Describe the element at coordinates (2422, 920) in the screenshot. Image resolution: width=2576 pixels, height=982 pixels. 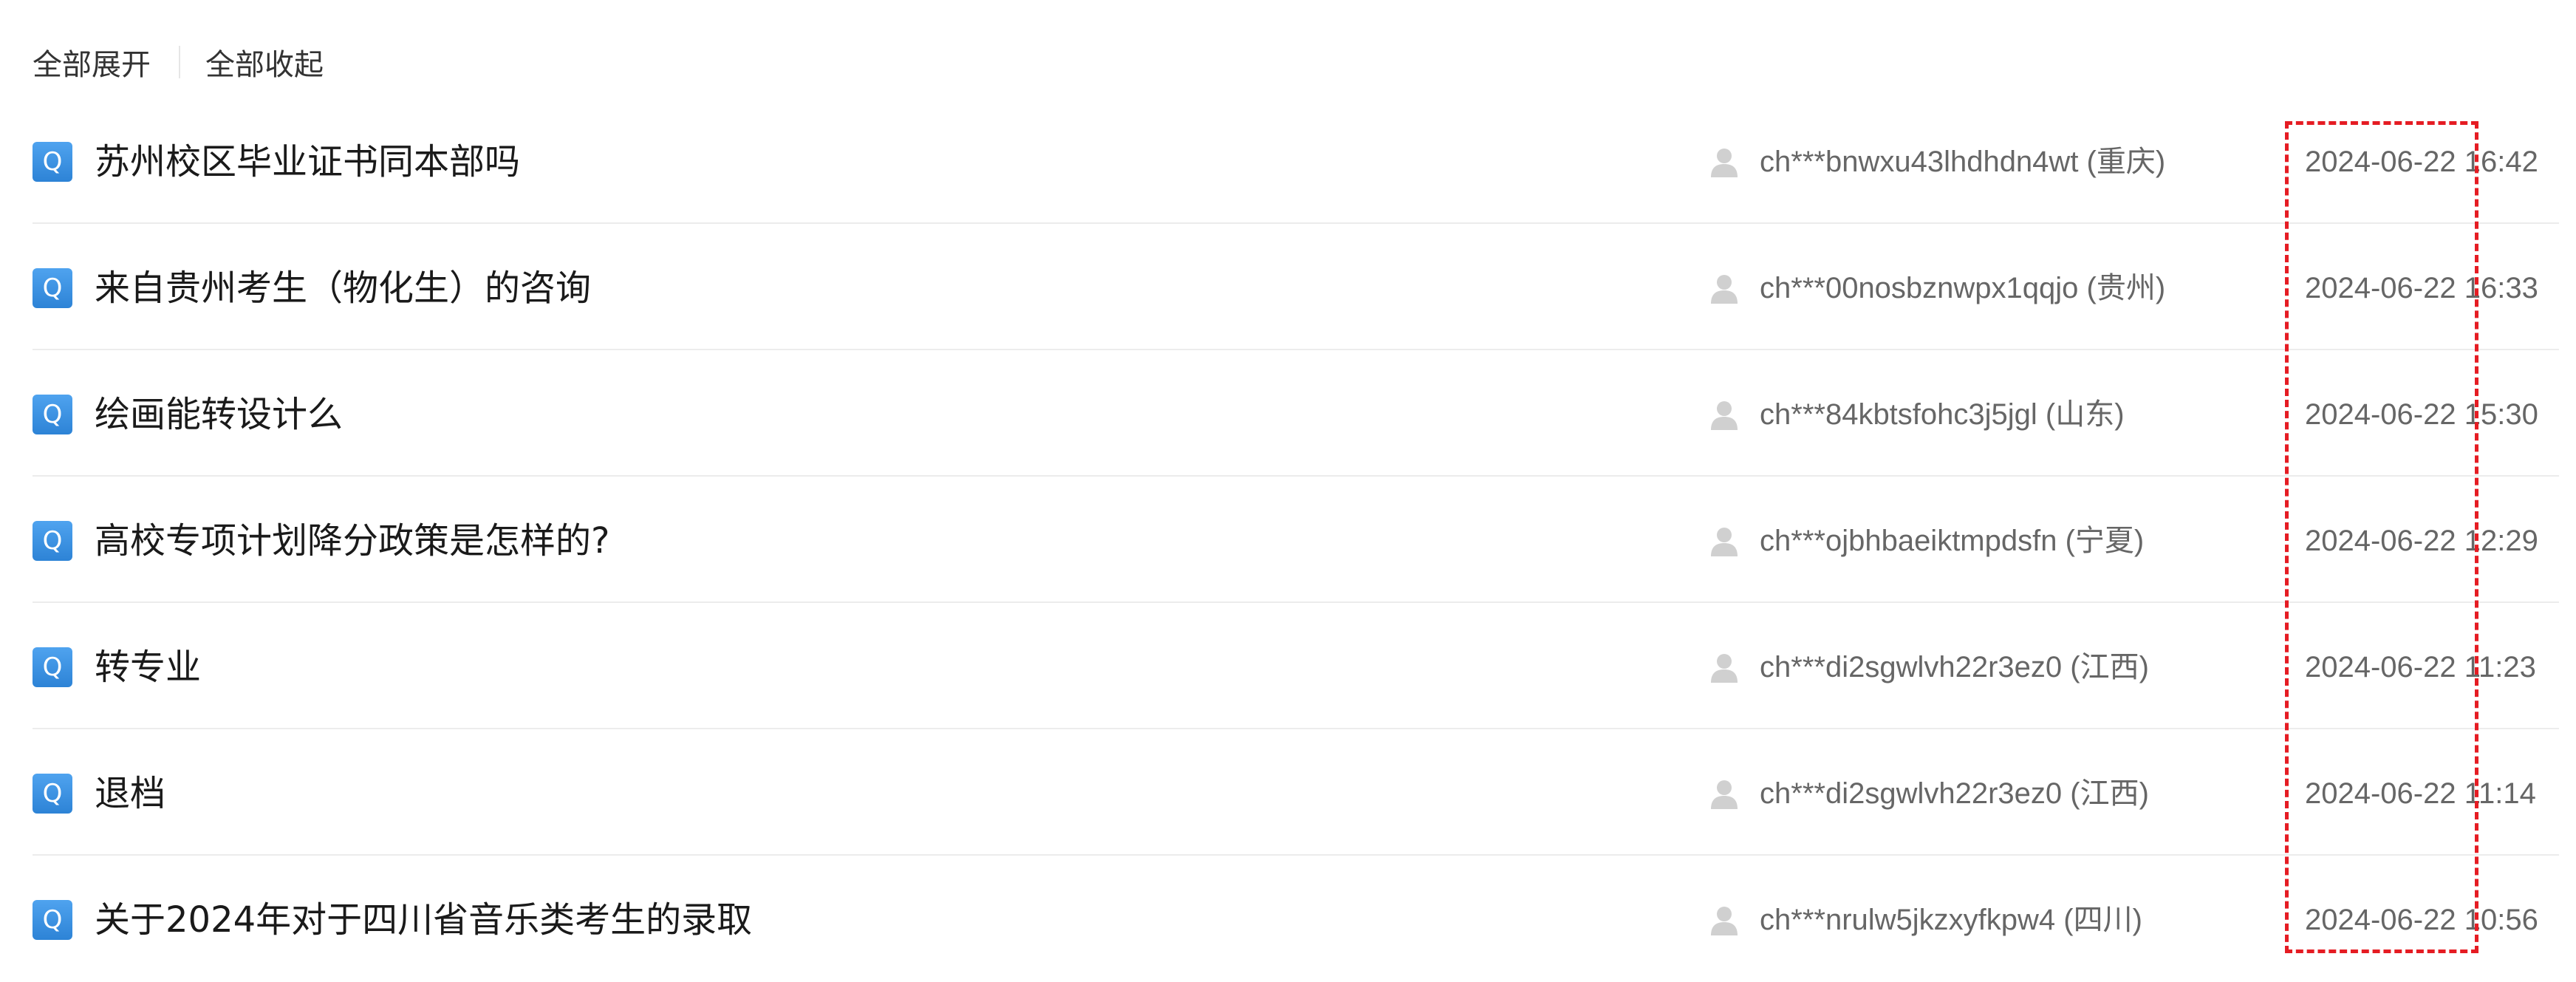
I see `question-time: 2024-06-22 10:56` at that location.